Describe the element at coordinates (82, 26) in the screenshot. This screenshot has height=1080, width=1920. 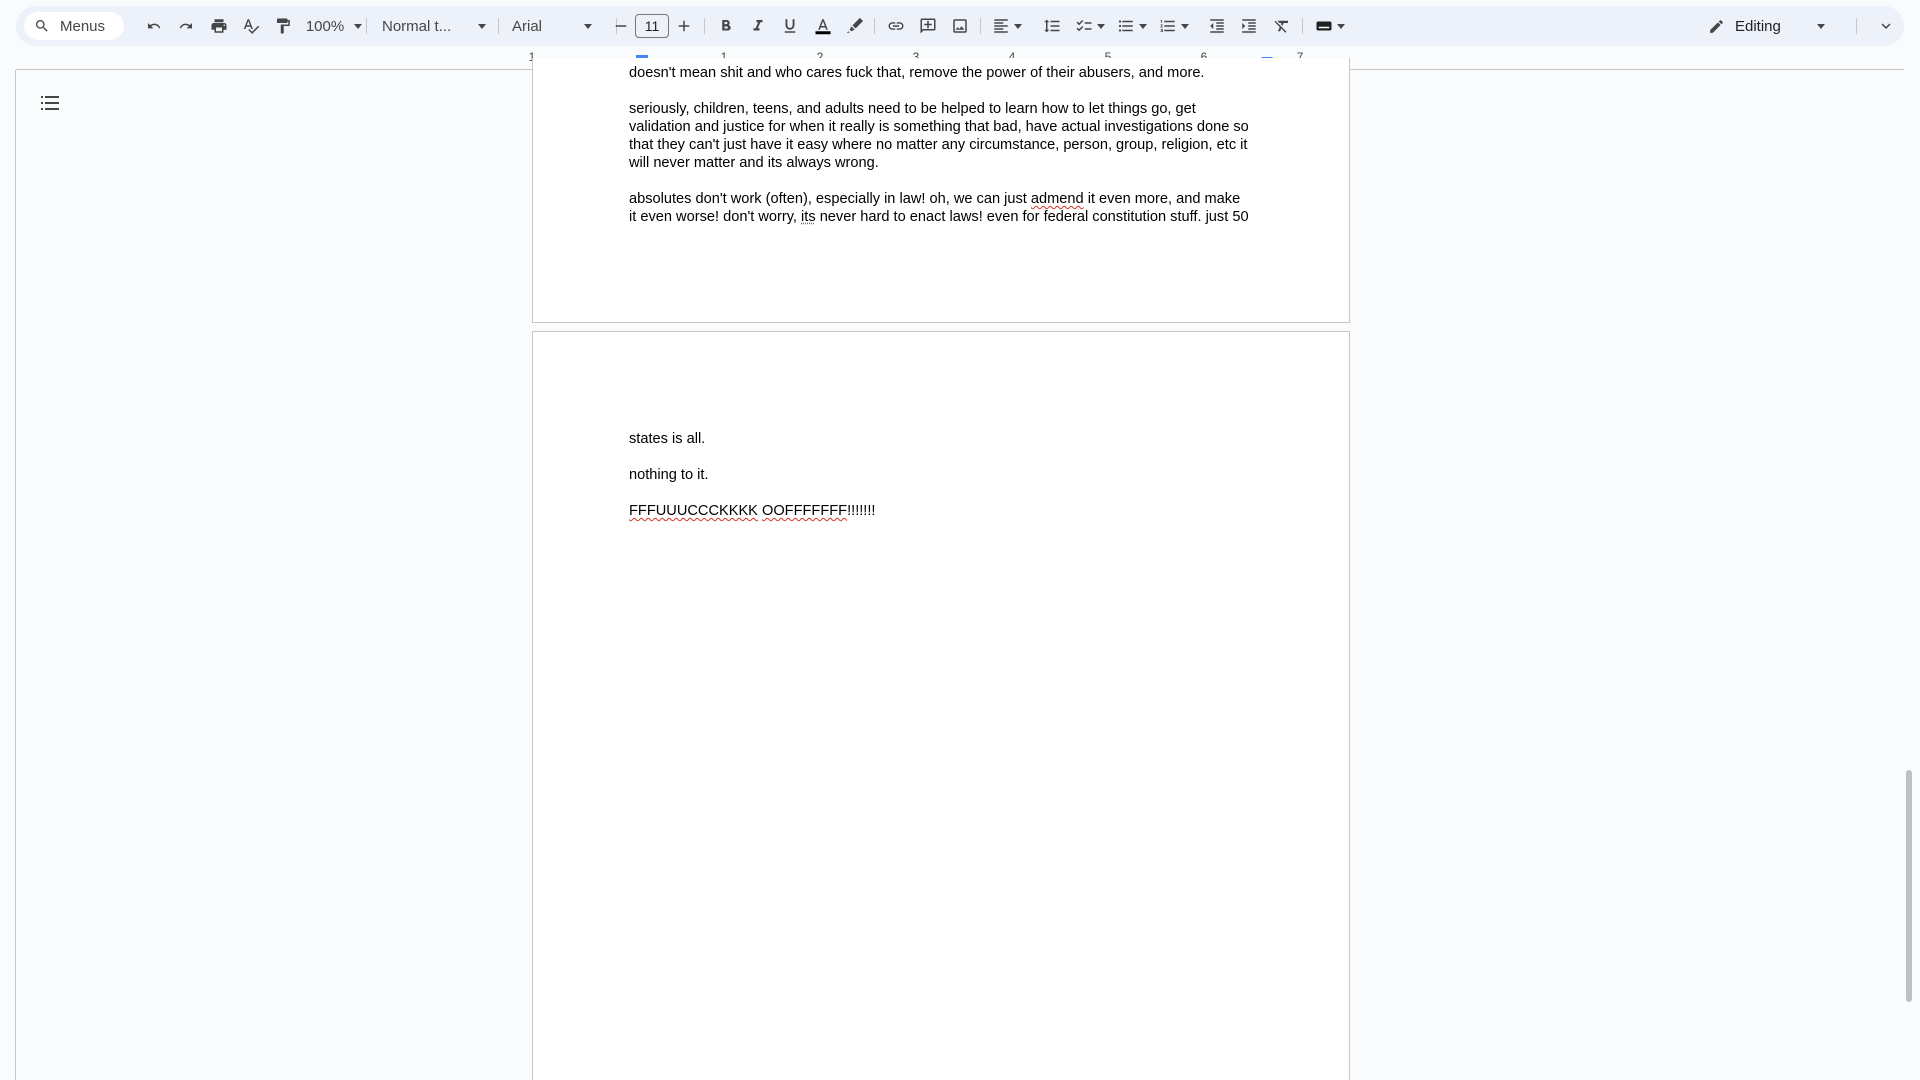
I see `menus-label: Menus` at that location.